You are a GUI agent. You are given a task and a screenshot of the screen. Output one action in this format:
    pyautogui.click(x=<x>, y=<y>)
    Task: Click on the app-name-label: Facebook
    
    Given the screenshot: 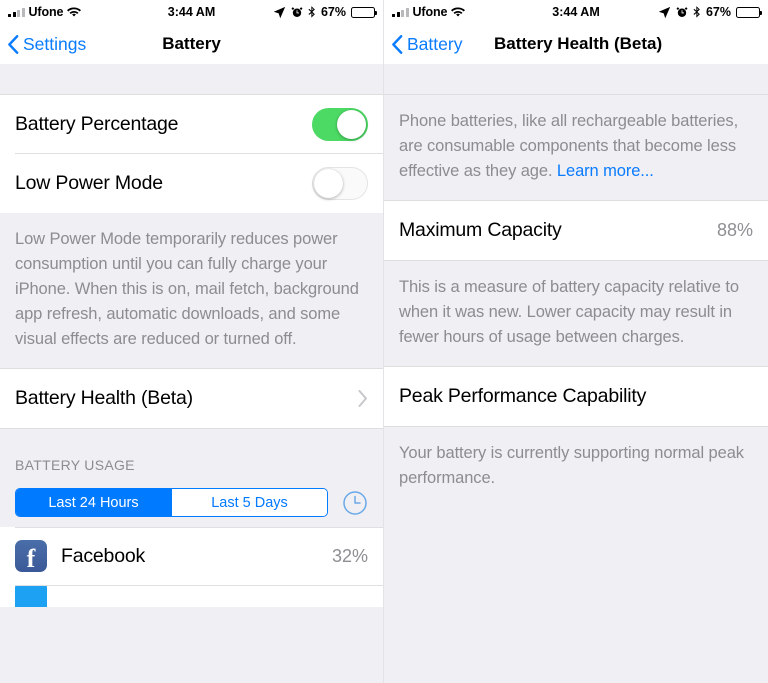 What is the action you would take?
    pyautogui.click(x=103, y=555)
    